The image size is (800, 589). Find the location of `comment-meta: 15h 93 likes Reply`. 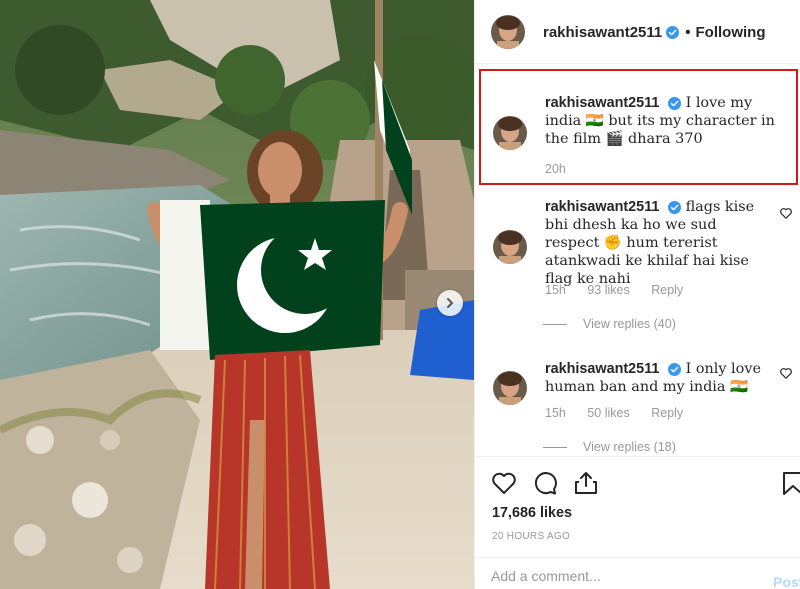

comment-meta: 15h 93 likes Reply is located at coordinates (623, 290).